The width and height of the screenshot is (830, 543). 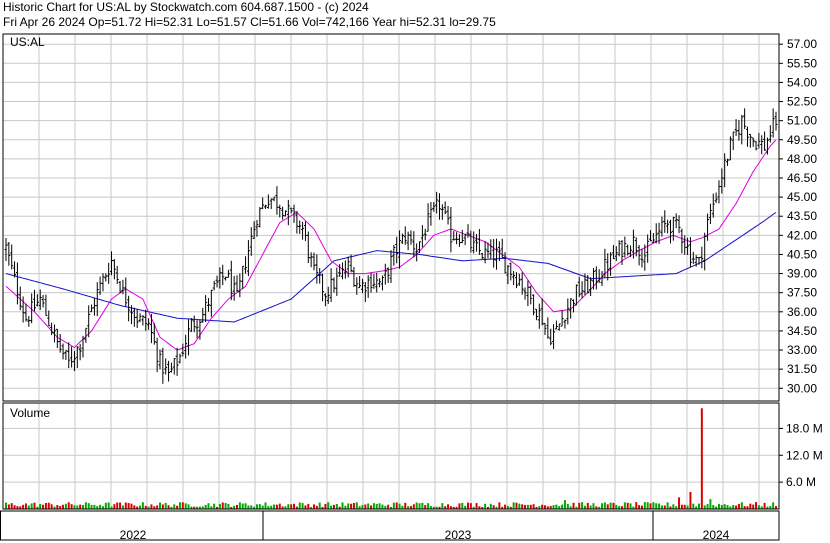 What do you see at coordinates (425, 526) in the screenshot?
I see `date-axis-labels: 2022 2023 2024` at bounding box center [425, 526].